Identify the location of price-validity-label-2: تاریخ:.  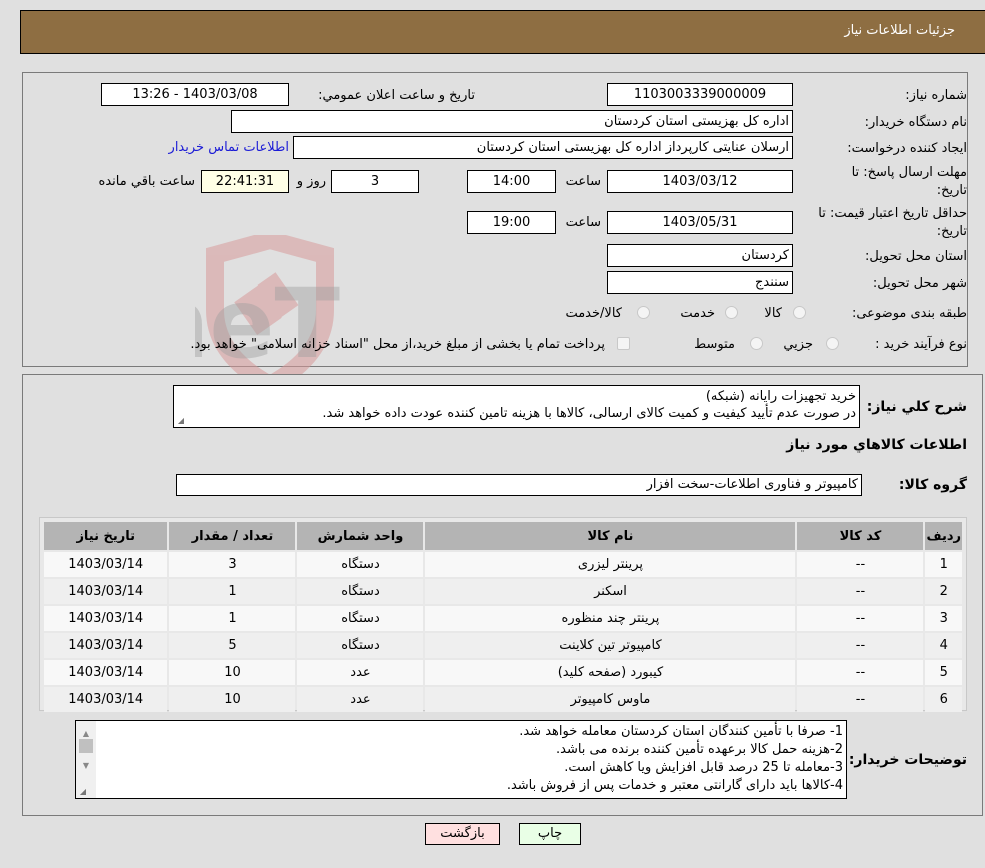
(951, 231).